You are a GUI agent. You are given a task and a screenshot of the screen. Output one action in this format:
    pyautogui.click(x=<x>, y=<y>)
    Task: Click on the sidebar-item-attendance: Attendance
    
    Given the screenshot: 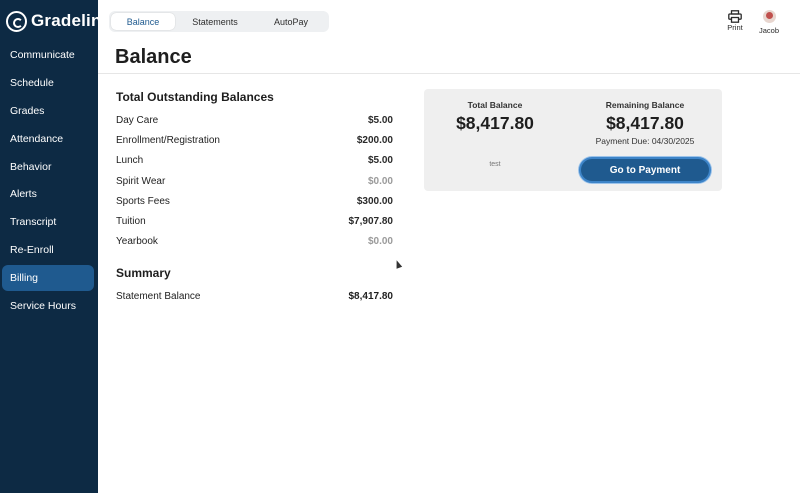 What is the action you would take?
    pyautogui.click(x=49, y=139)
    